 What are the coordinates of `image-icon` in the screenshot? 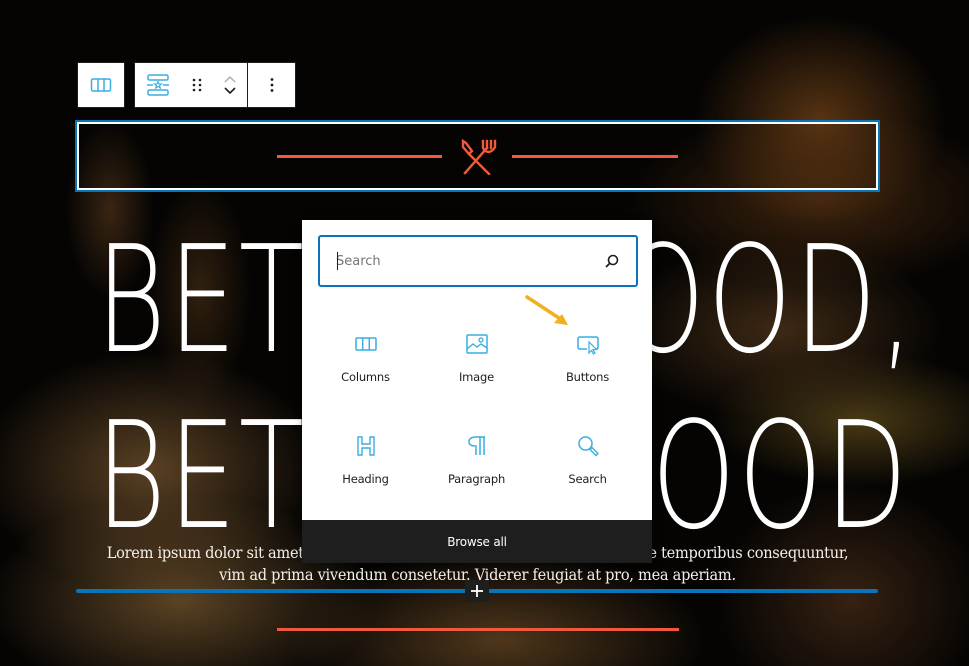 It's located at (477, 344).